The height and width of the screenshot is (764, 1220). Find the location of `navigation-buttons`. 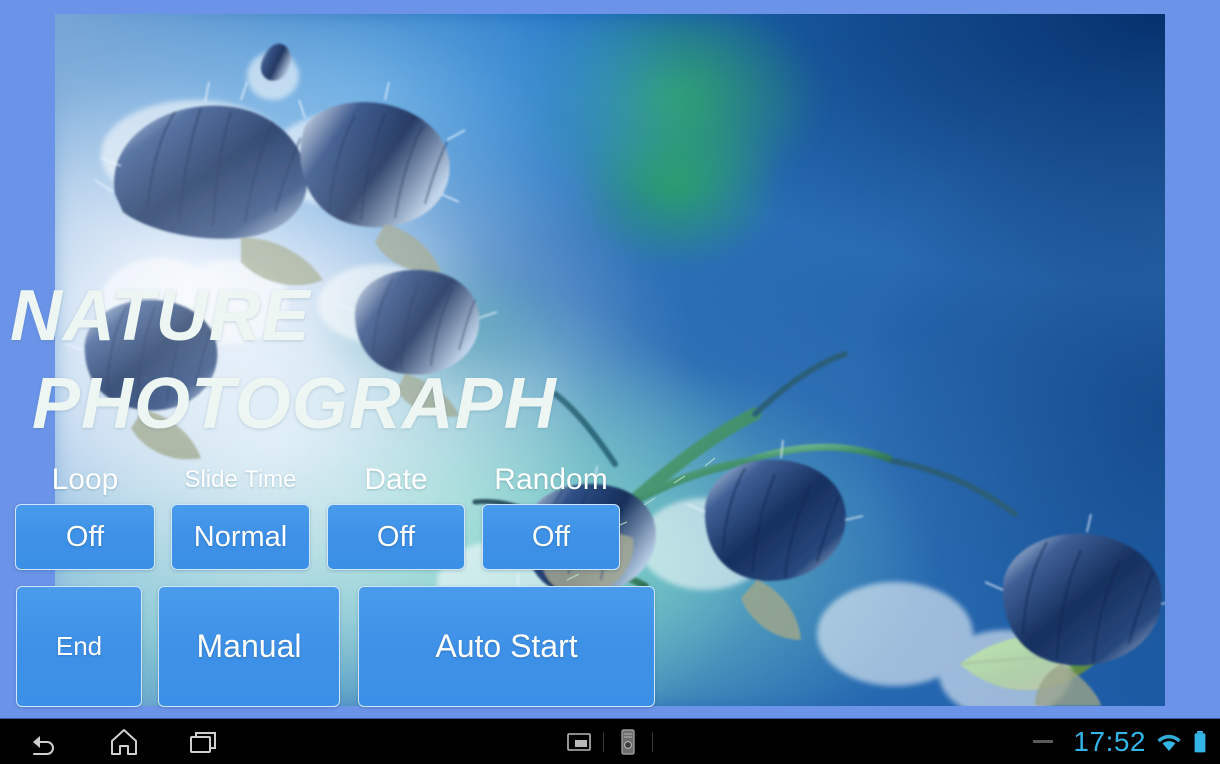

navigation-buttons is located at coordinates (113, 742).